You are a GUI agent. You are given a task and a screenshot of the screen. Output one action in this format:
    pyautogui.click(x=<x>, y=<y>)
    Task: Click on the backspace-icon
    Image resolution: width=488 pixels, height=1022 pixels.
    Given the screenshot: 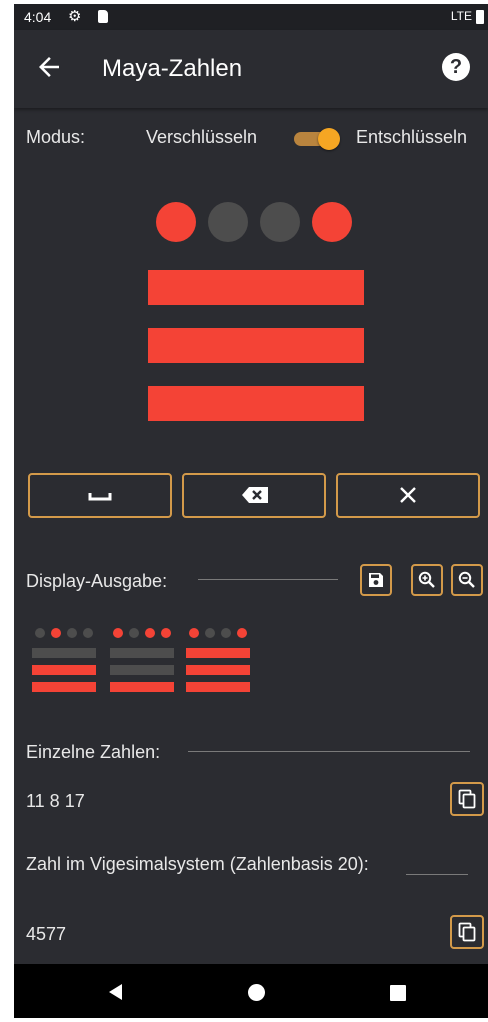 What is the action you would take?
    pyautogui.click(x=255, y=495)
    